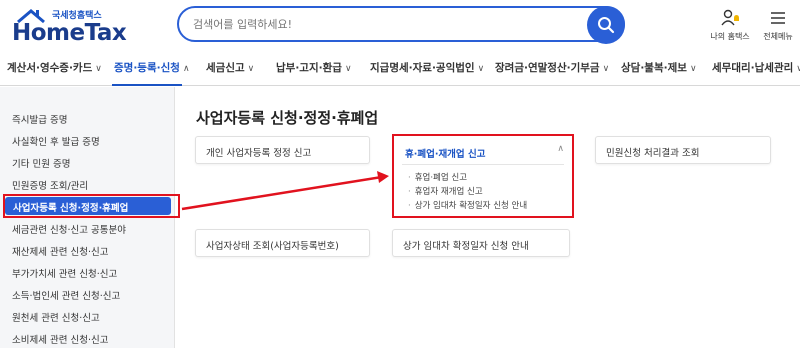 The image size is (800, 348). What do you see at coordinates (285, 191) in the screenshot?
I see `annotation-arrow` at bounding box center [285, 191].